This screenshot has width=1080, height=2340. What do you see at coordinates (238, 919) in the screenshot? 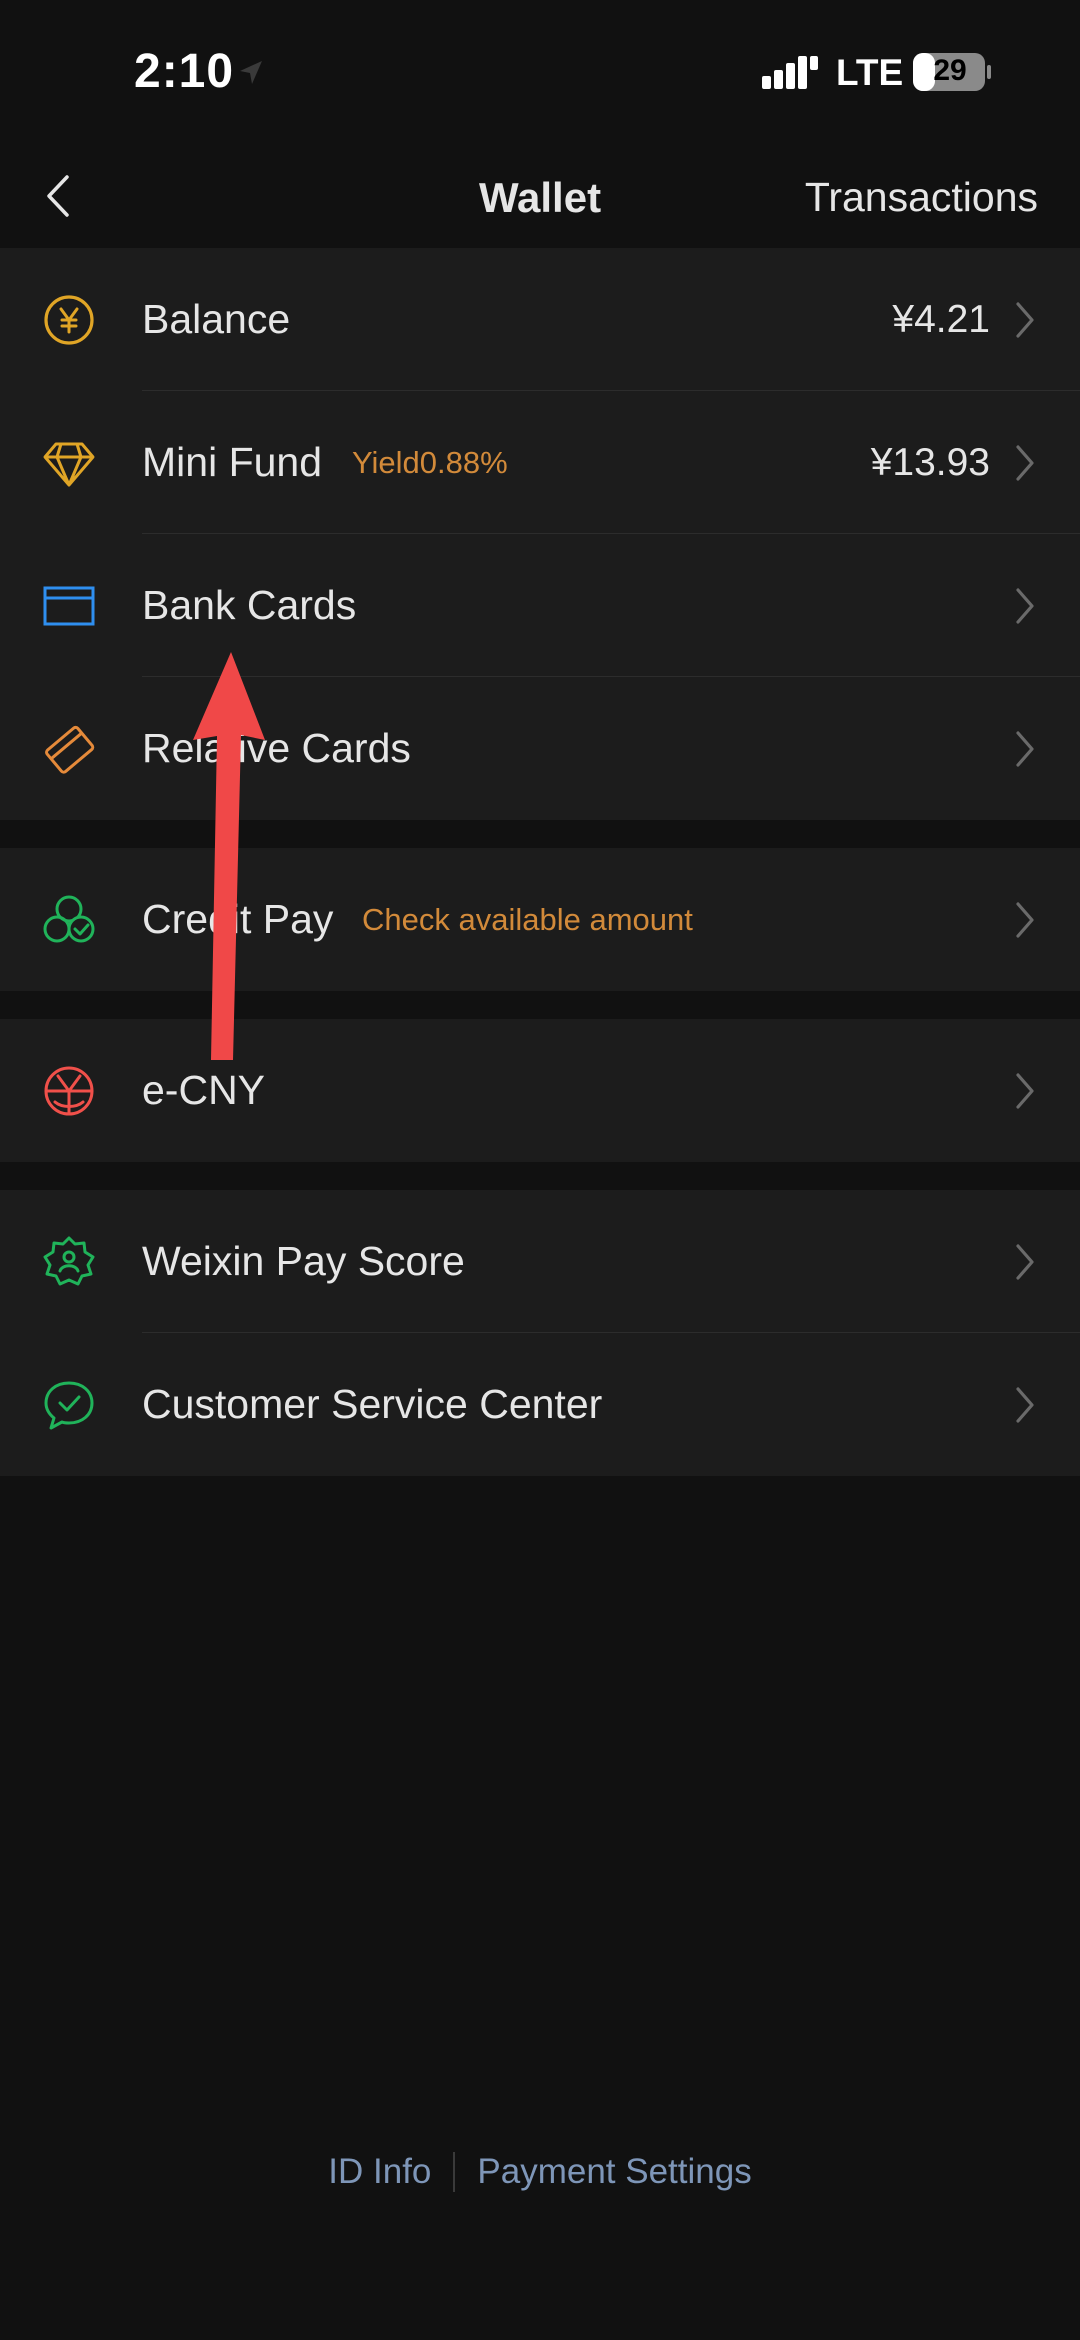
I see `credit-pay-label: Credit Pay` at bounding box center [238, 919].